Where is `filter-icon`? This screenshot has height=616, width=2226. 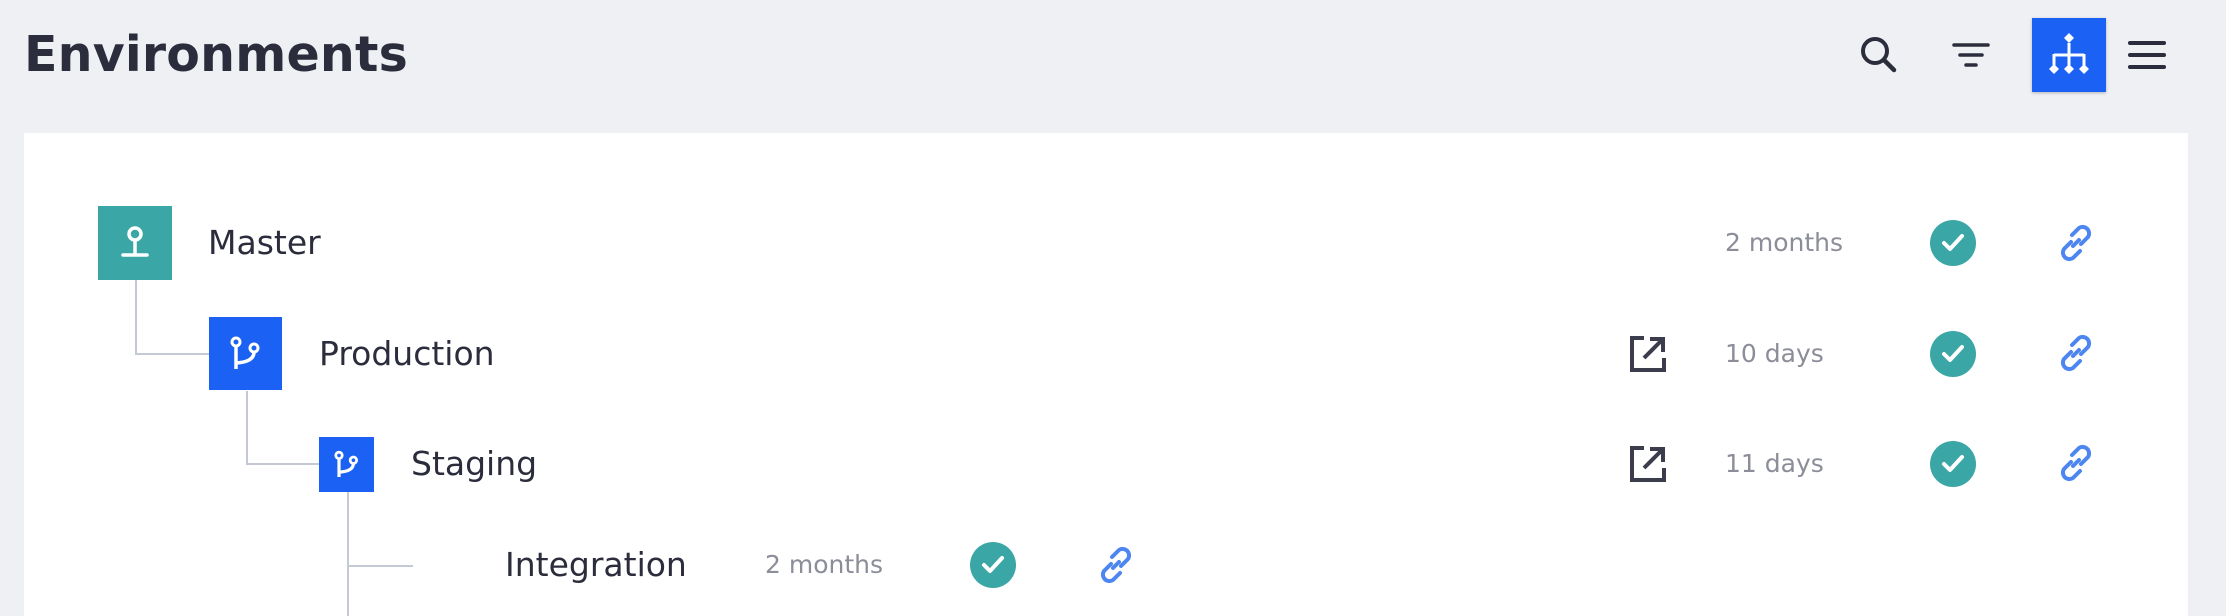 filter-icon is located at coordinates (1971, 55).